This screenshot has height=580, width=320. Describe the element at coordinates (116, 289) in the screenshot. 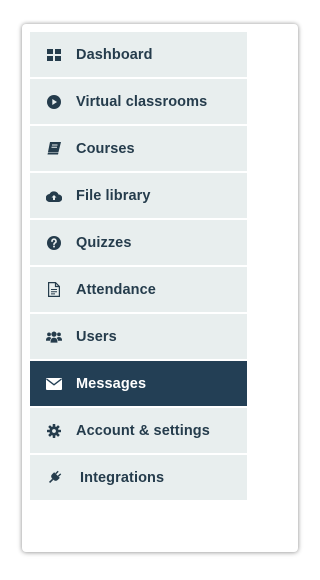

I see `sidebar-item-label: Attendance` at that location.